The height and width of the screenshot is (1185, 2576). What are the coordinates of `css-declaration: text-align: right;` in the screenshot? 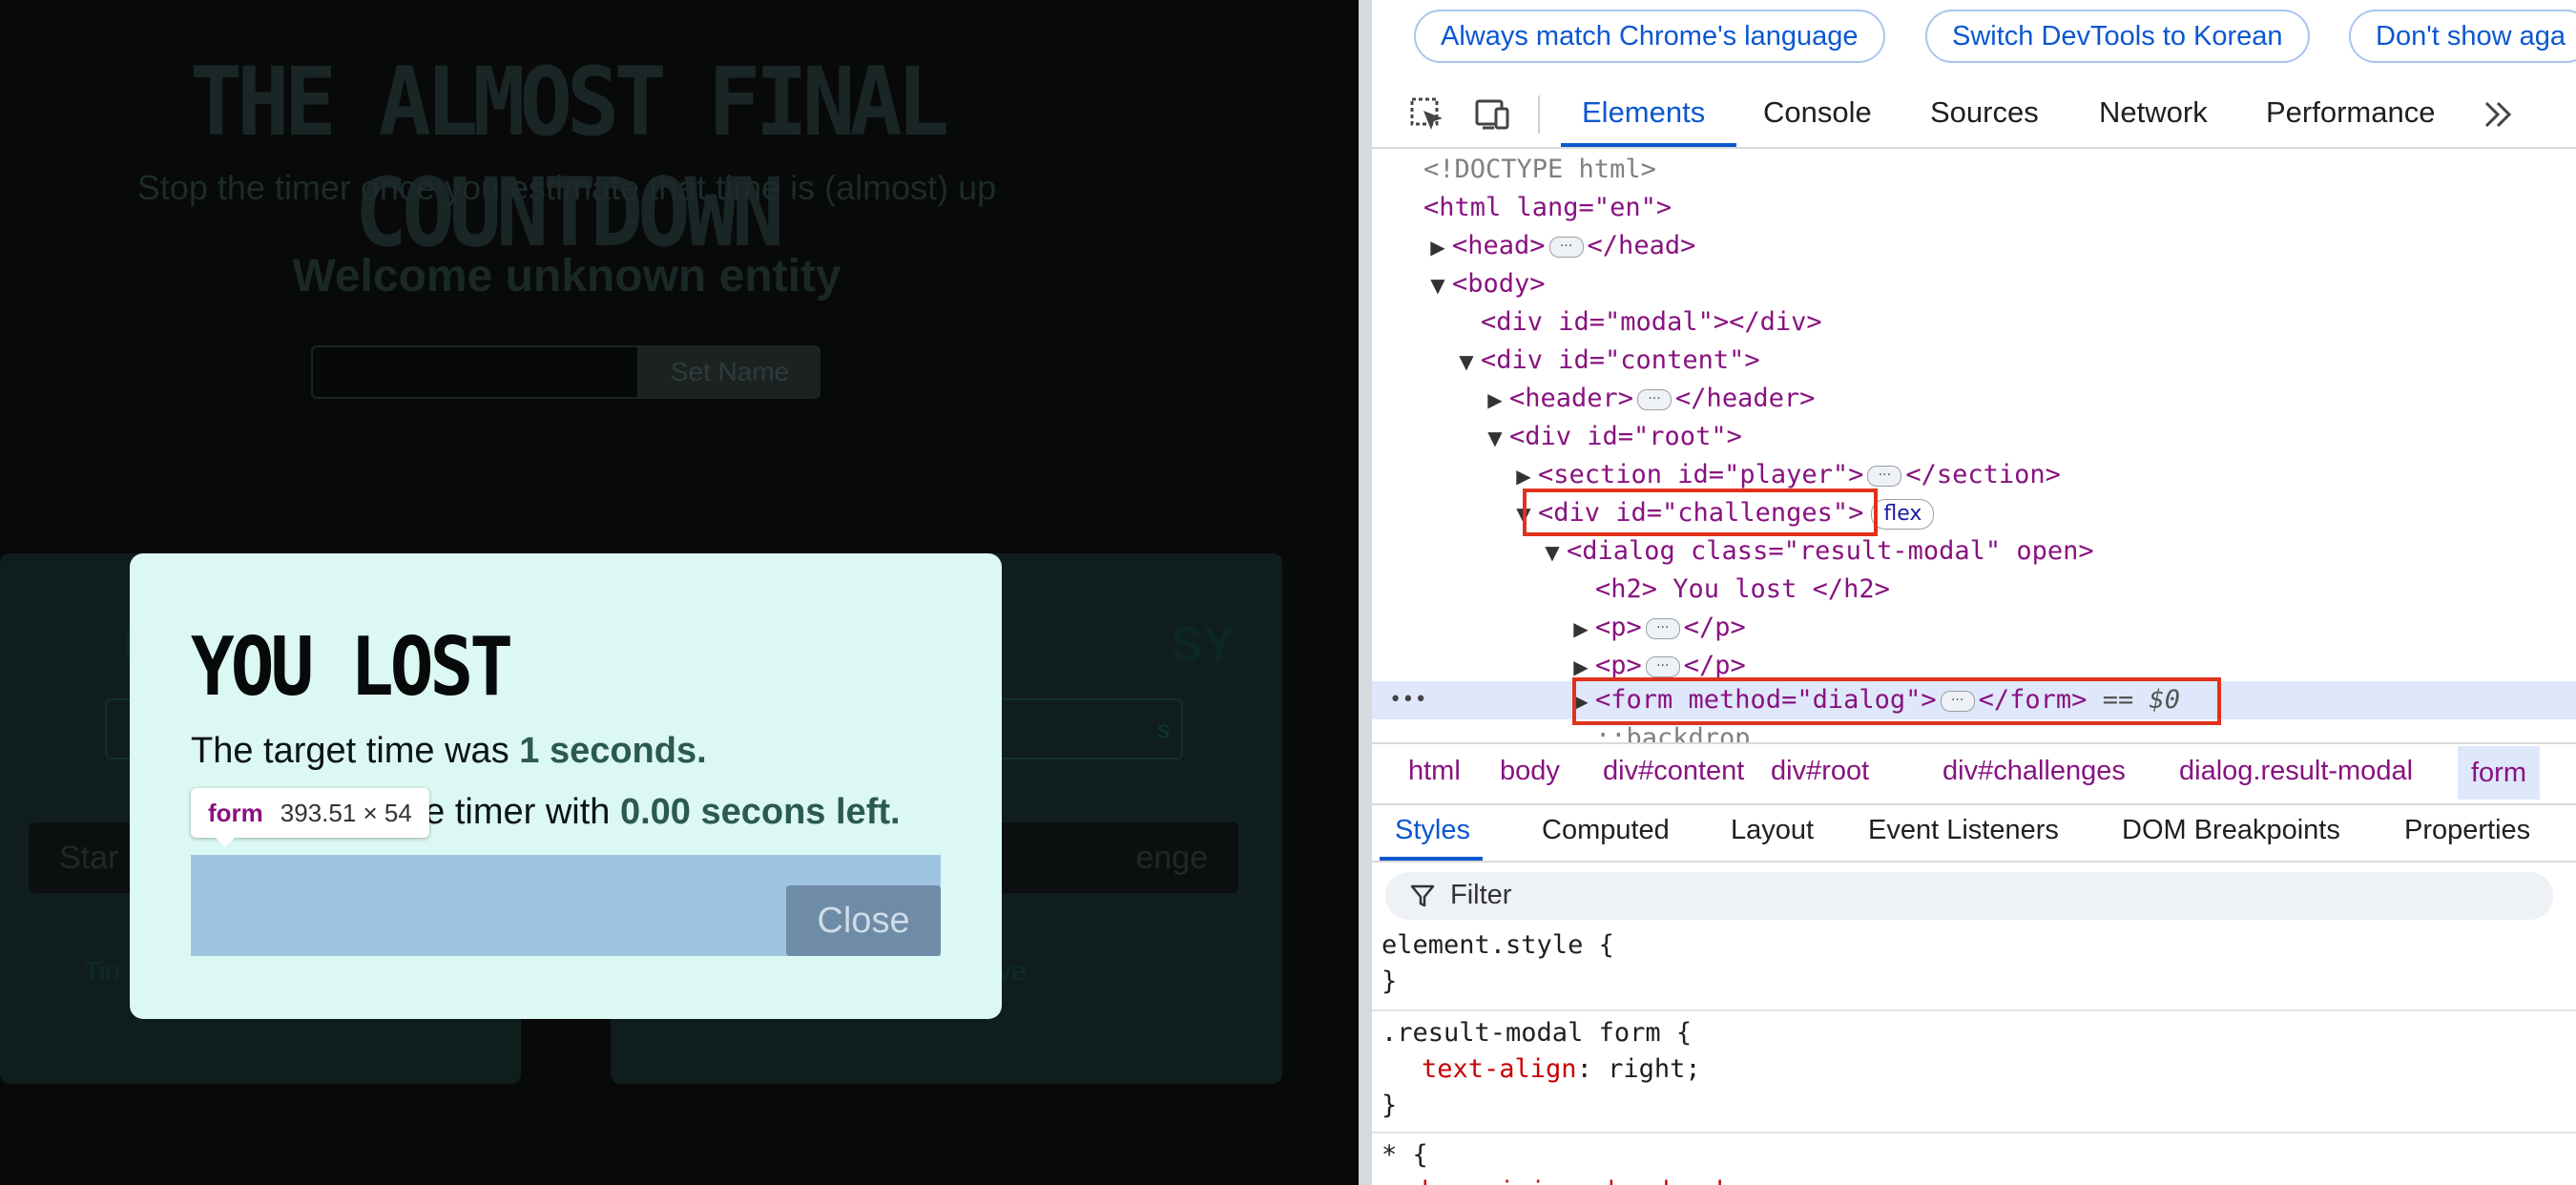 It's located at (1561, 1069).